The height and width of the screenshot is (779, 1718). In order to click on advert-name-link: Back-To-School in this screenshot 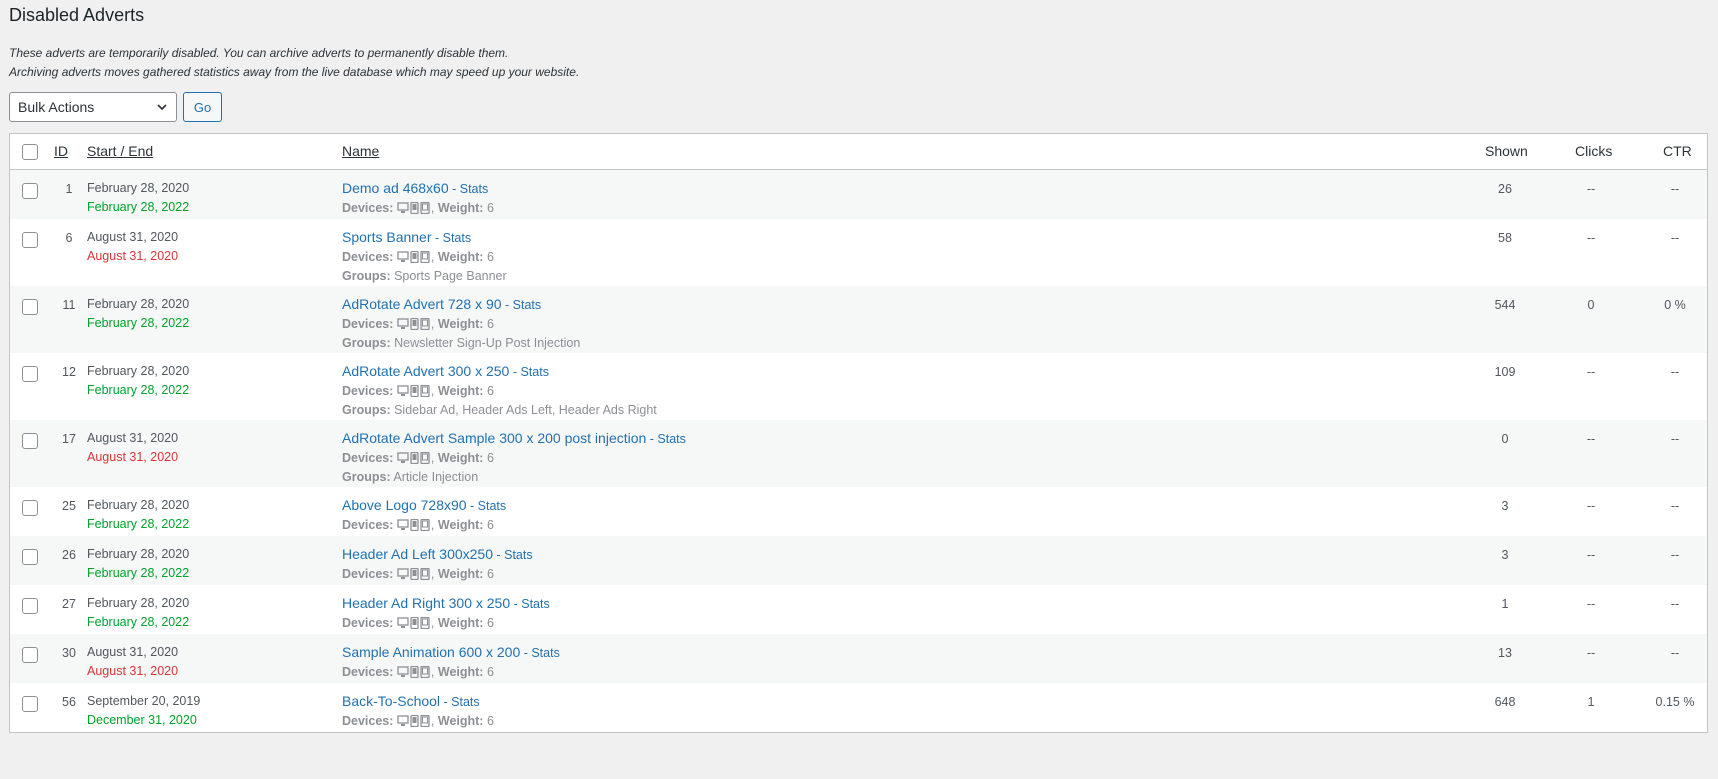, I will do `click(391, 701)`.